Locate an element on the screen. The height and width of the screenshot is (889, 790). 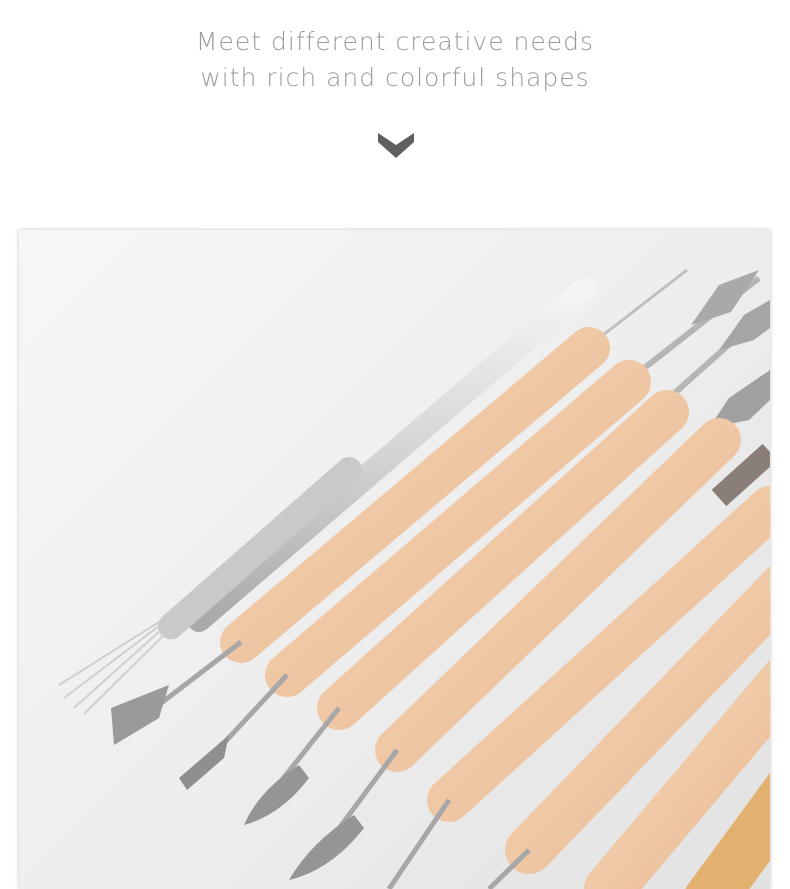
chevron-down-icon is located at coordinates (396, 145).